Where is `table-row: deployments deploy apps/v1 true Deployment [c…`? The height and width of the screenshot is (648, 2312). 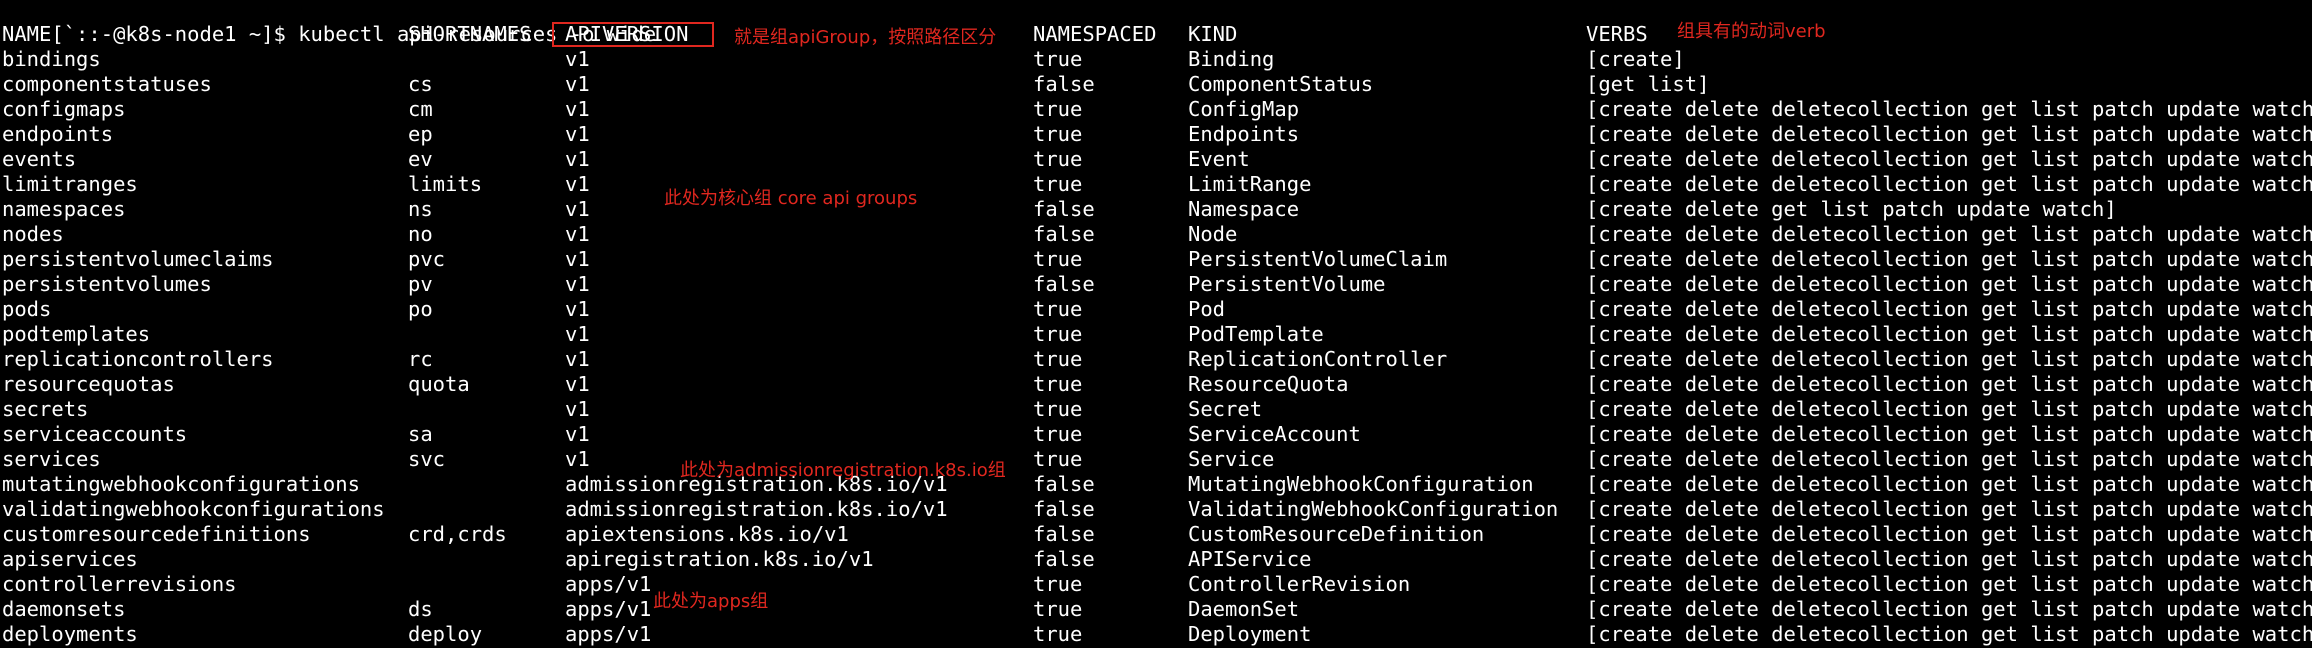
table-row: deployments deploy apps/v1 true Deployment [c… is located at coordinates (1156, 634).